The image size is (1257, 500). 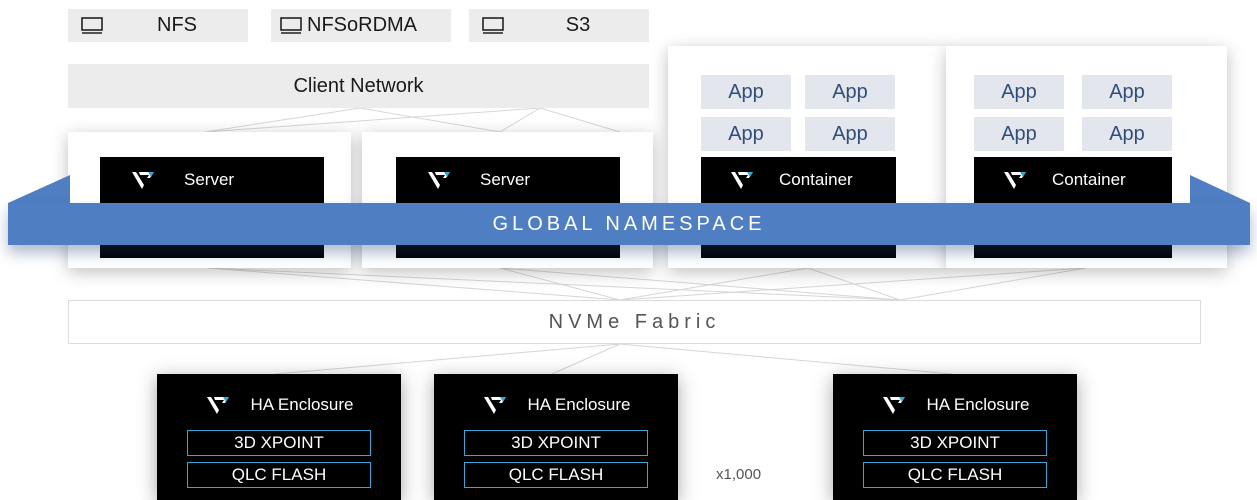 I want to click on protocol-s3: S3, so click(x=559, y=25).